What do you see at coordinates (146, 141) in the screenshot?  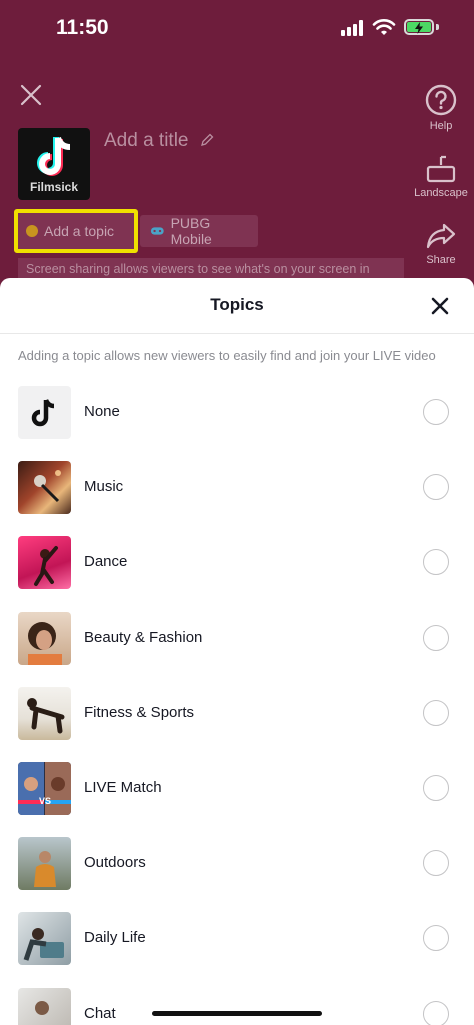 I see `title-input: Add a title` at bounding box center [146, 141].